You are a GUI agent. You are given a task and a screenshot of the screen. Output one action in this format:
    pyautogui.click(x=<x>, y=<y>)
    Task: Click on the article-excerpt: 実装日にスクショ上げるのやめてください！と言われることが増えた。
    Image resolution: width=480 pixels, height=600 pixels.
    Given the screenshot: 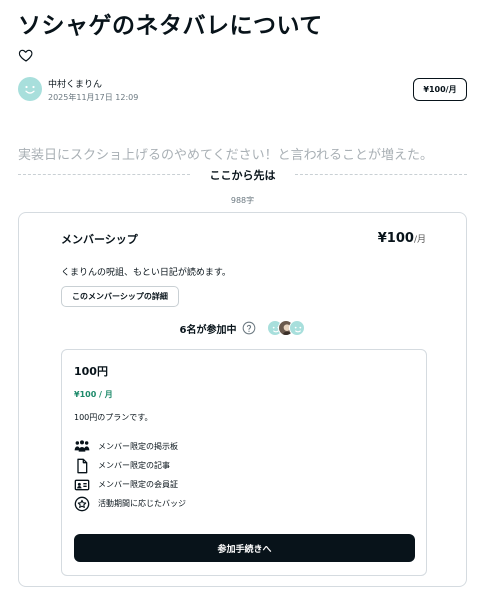 What is the action you would take?
    pyautogui.click(x=225, y=155)
    